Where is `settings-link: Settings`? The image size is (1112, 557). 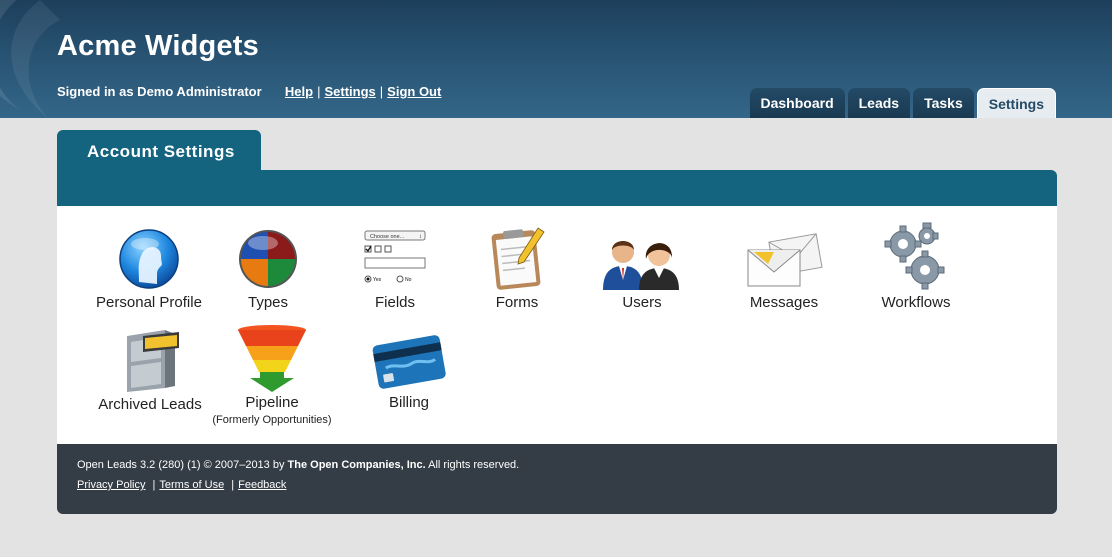
settings-link: Settings is located at coordinates (349, 91).